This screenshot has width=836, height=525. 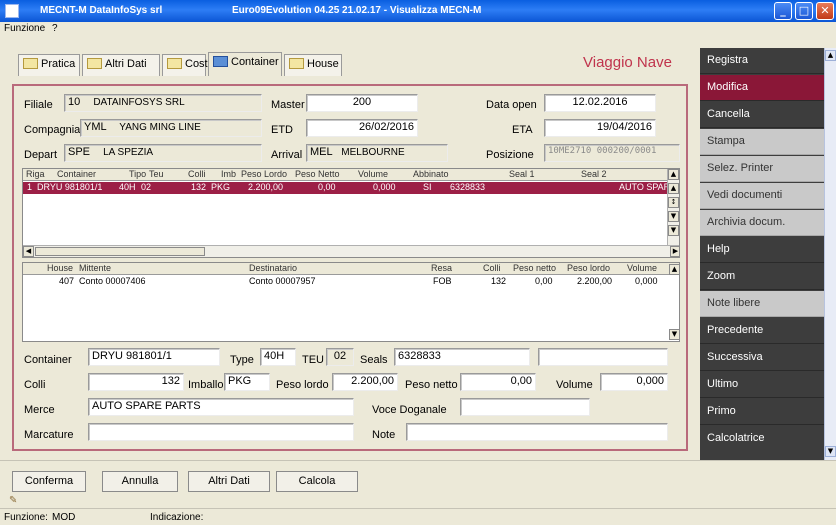 I want to click on tab-house: House, so click(x=313, y=65).